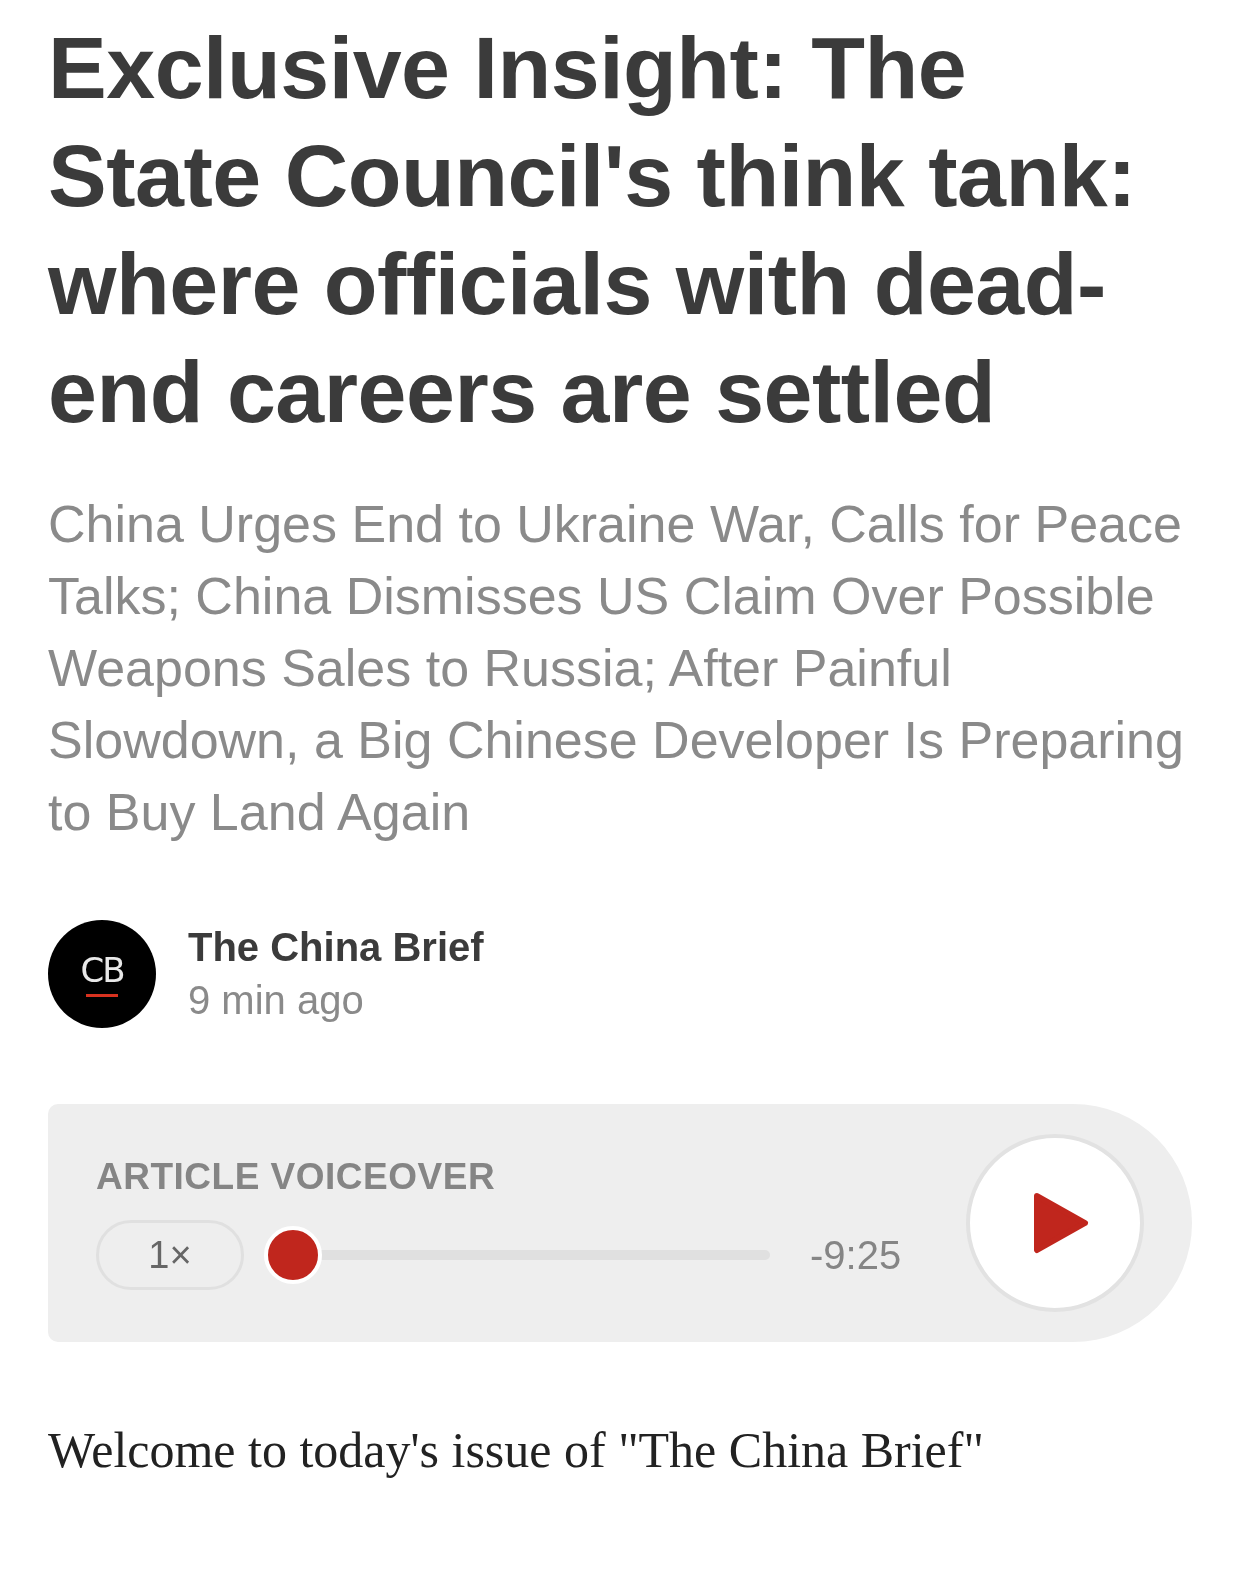 Image resolution: width=1242 pixels, height=1569 pixels. Describe the element at coordinates (170, 1255) in the screenshot. I see `speed-button: 1×` at that location.